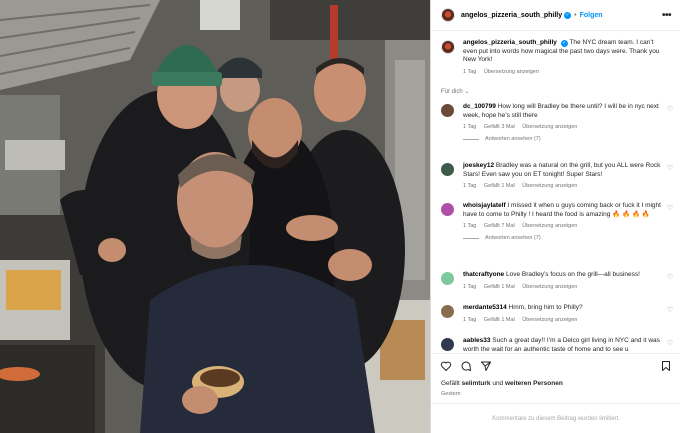 The image size is (680, 433). I want to click on comment-text: Hmm, bring him to Philly?, so click(545, 307).